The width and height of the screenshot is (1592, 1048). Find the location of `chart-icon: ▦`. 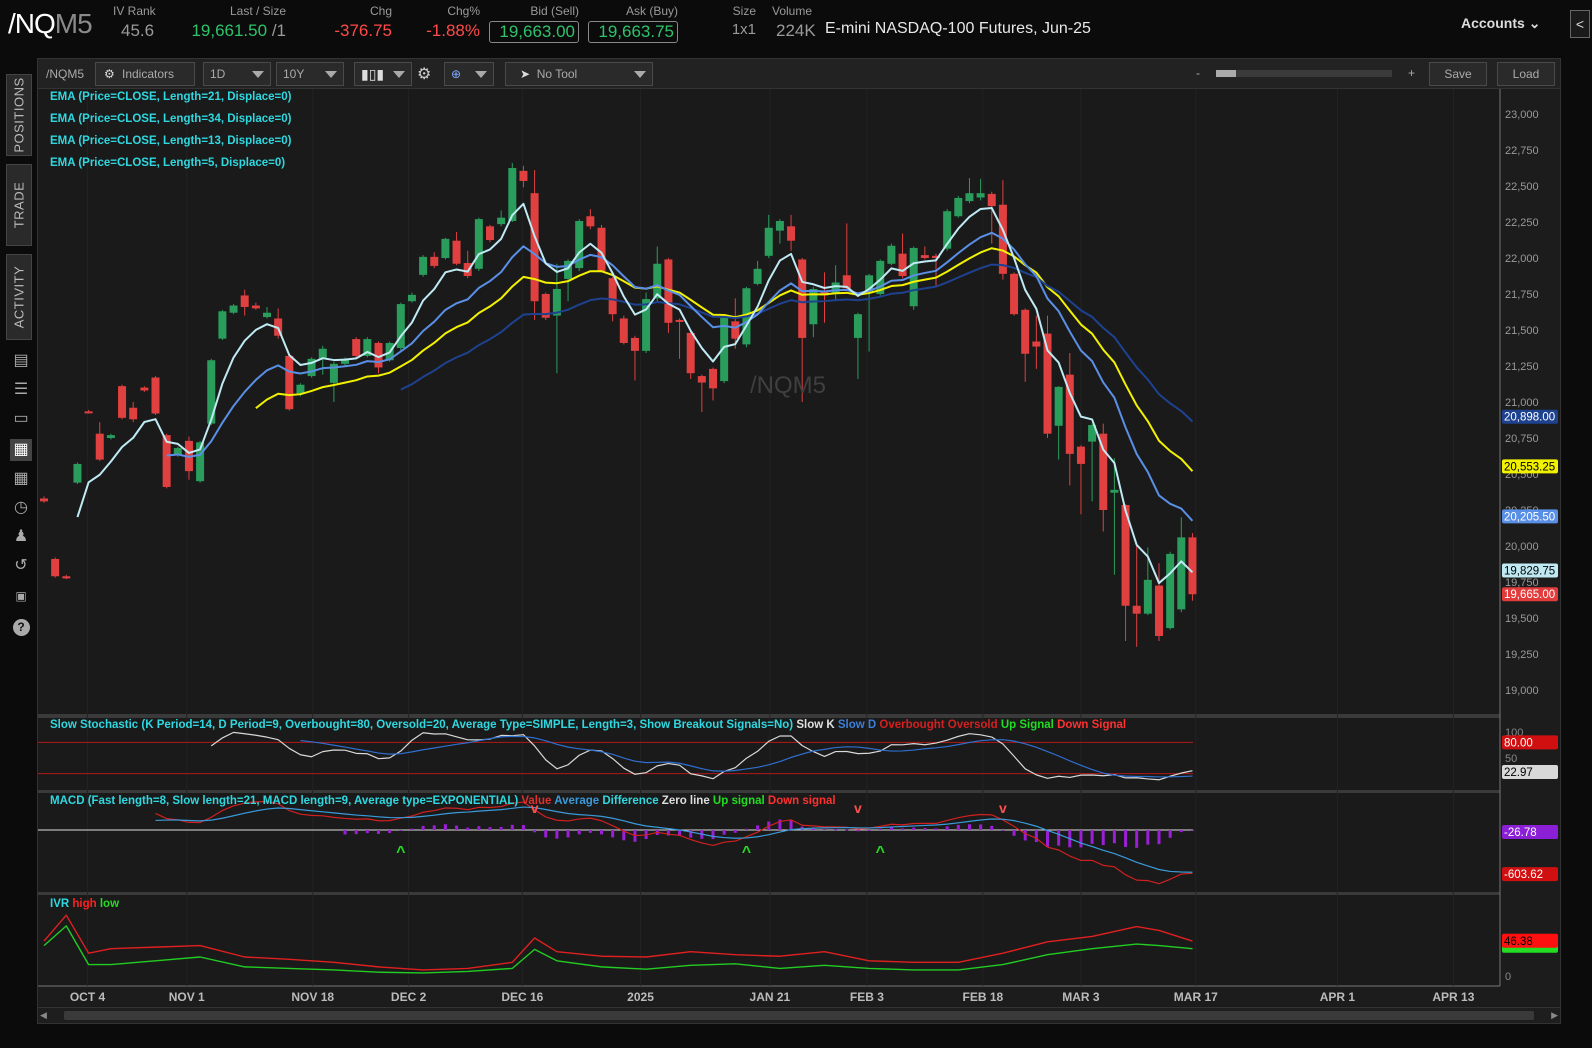

chart-icon: ▦ is located at coordinates (21, 450).